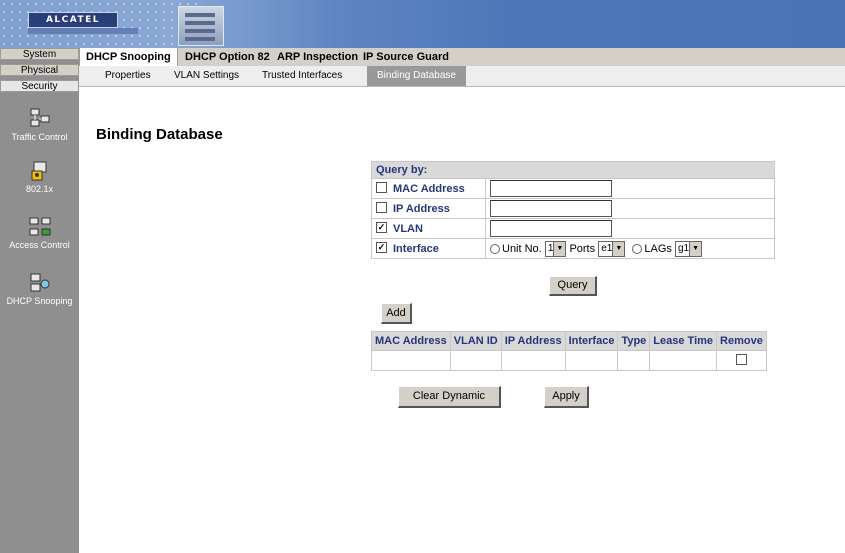 The width and height of the screenshot is (845, 553). What do you see at coordinates (416, 248) in the screenshot?
I see `interface-label: Interface` at bounding box center [416, 248].